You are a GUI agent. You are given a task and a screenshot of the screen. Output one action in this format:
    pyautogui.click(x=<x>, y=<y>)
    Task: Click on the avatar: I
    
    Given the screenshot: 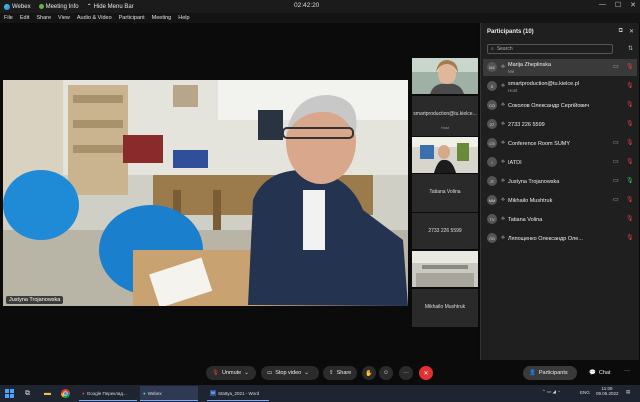 What is the action you would take?
    pyautogui.click(x=492, y=162)
    